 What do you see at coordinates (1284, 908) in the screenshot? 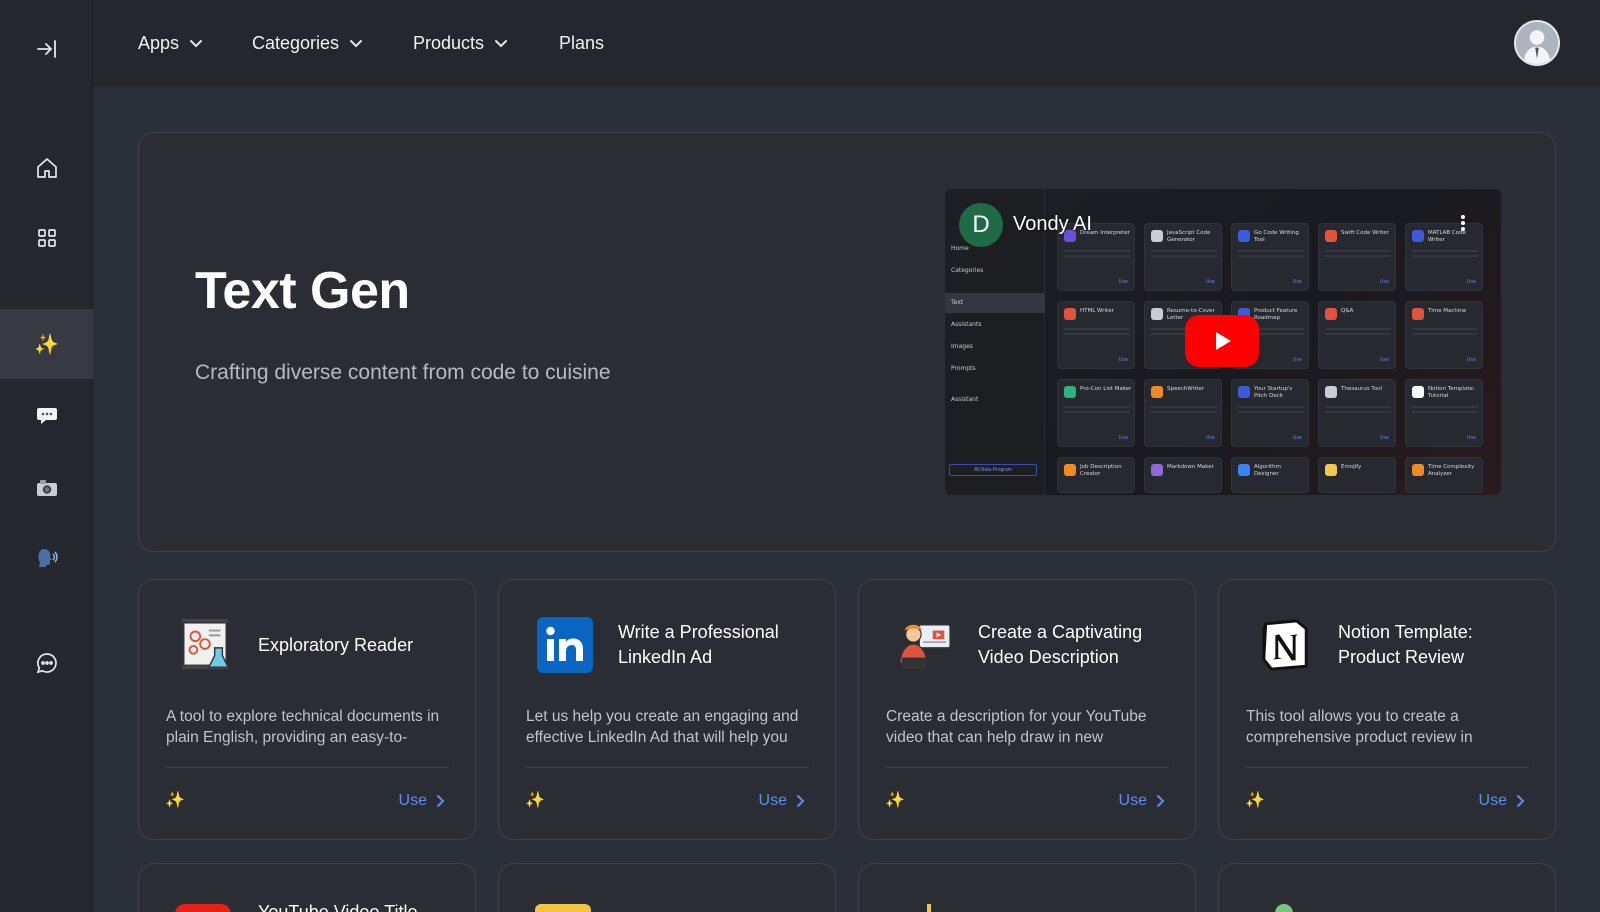
I see `robot-icon` at bounding box center [1284, 908].